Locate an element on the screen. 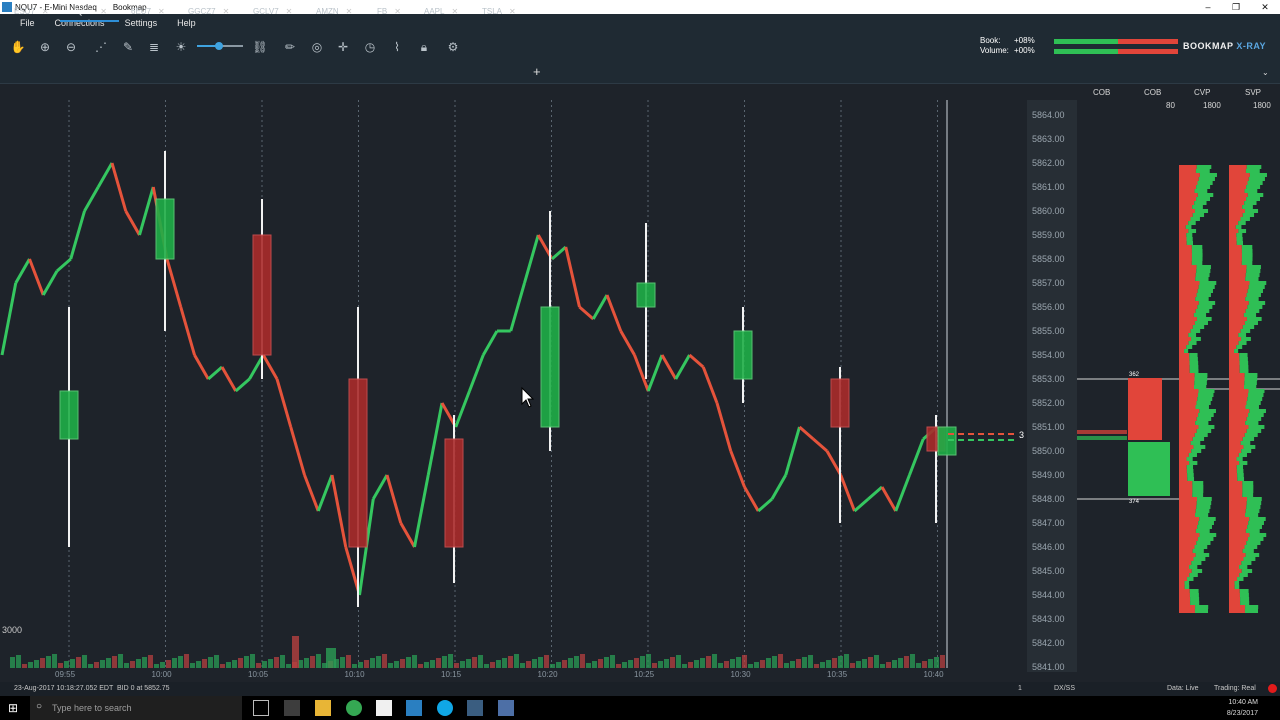  contrast-slider-knob is located at coordinates (219, 46).